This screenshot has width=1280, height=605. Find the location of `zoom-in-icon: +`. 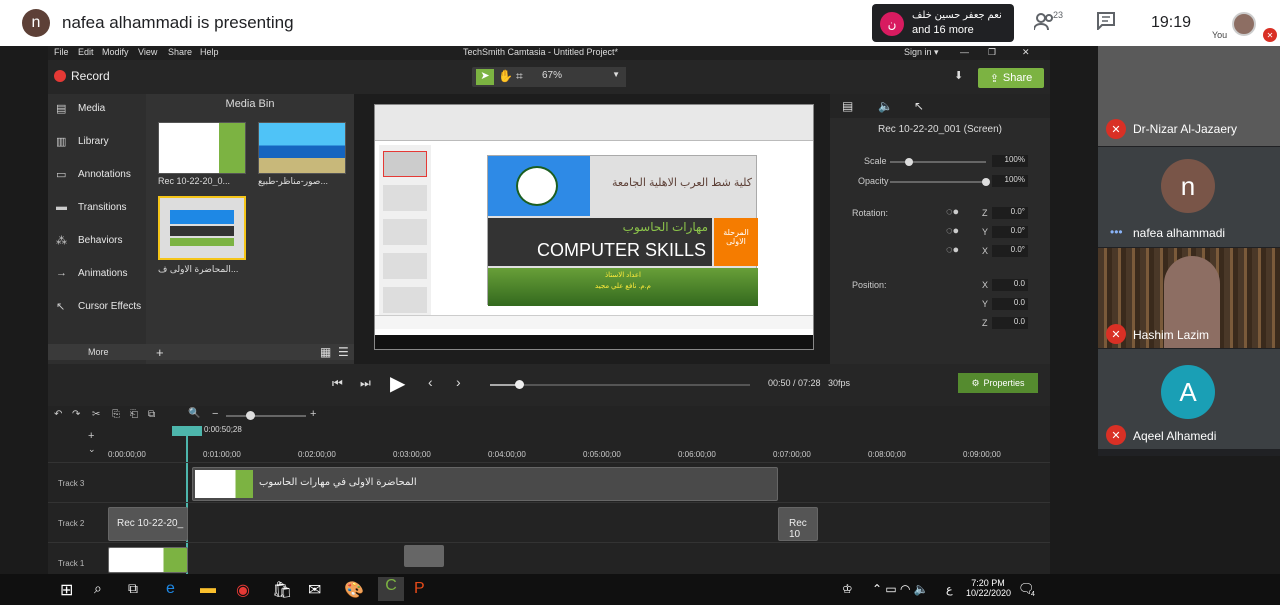

zoom-in-icon: + is located at coordinates (313, 414).